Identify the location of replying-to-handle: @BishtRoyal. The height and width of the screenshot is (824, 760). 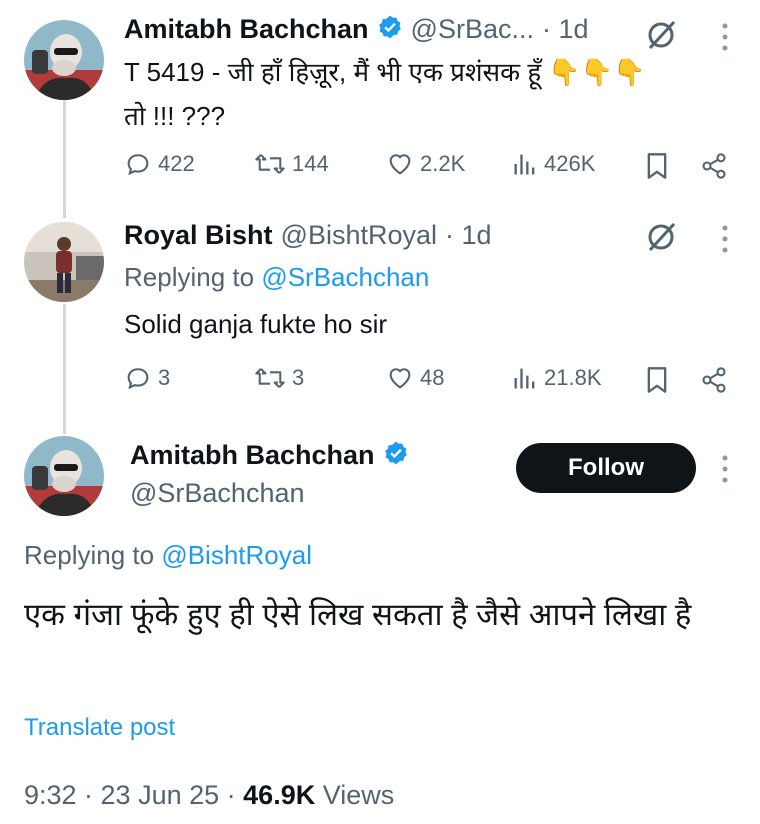
(236, 555).